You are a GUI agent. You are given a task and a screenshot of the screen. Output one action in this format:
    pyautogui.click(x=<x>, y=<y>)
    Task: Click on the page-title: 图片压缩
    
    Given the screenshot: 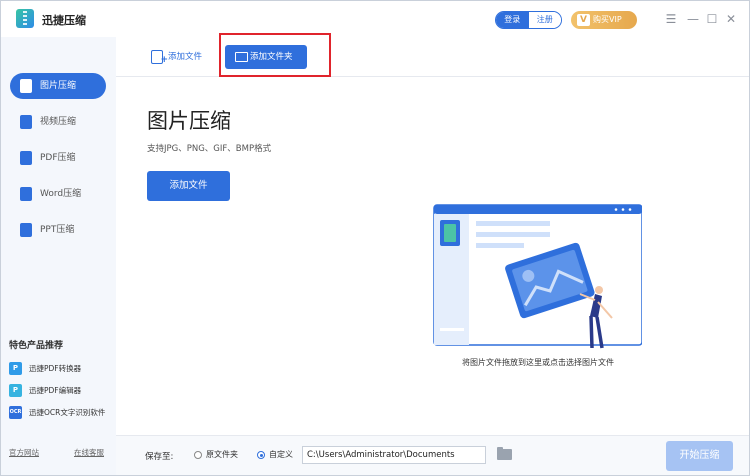 What is the action you would take?
    pyautogui.click(x=189, y=121)
    